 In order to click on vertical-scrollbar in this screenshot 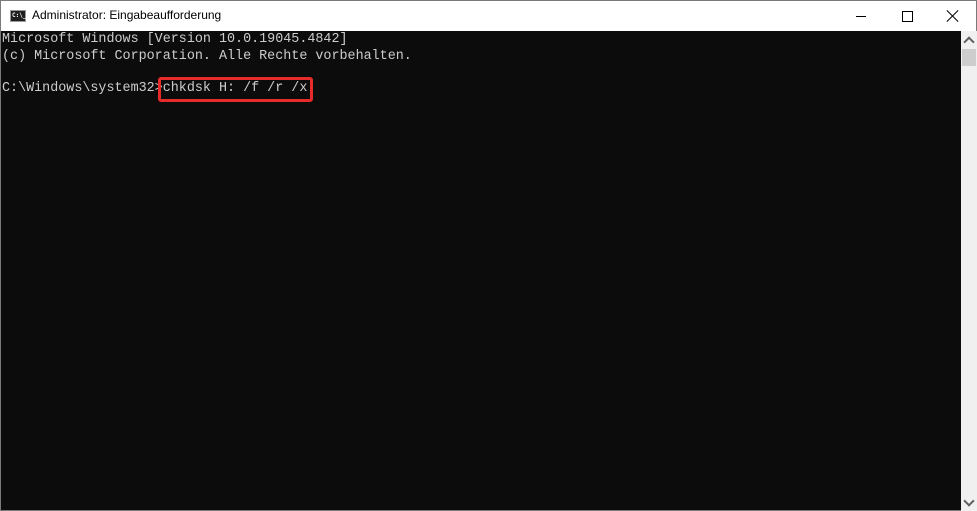, I will do `click(969, 271)`.